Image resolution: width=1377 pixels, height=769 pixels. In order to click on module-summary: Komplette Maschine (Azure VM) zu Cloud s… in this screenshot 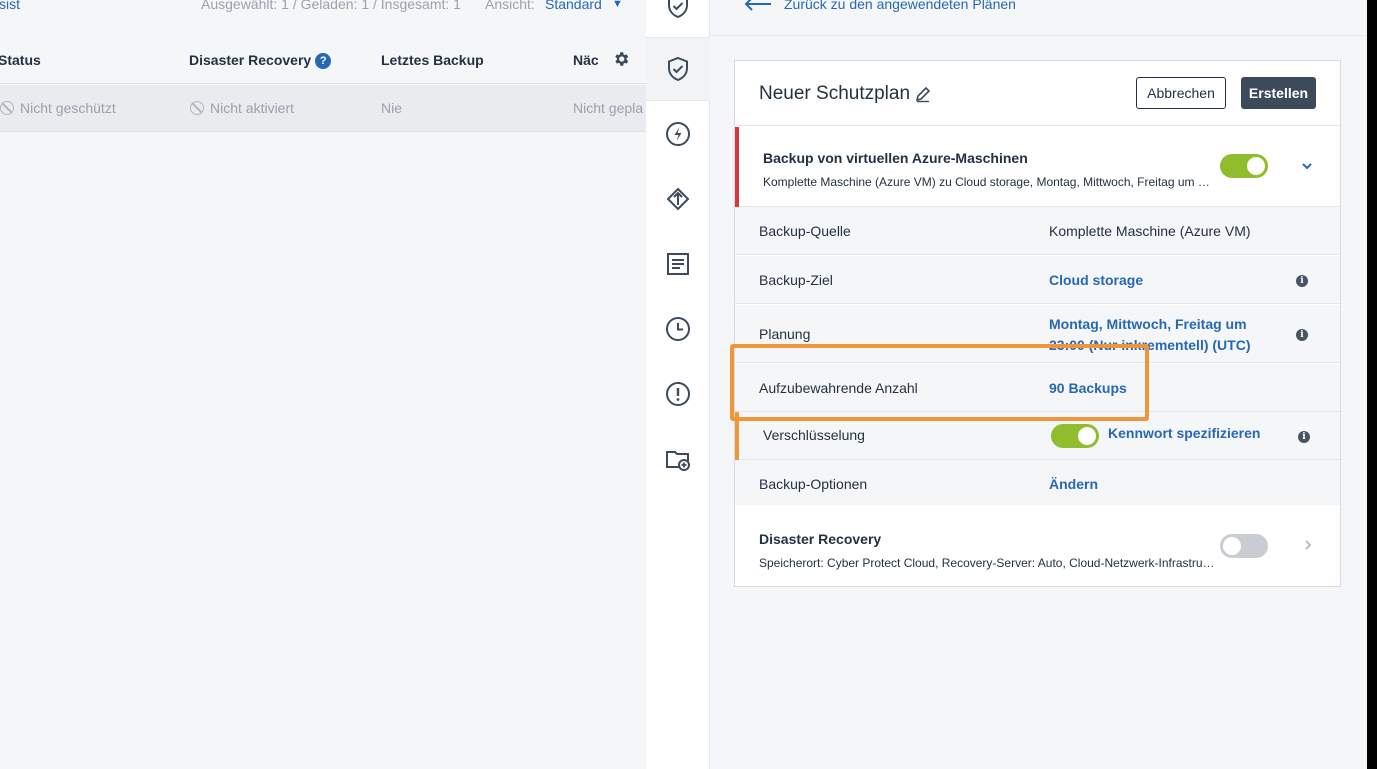, I will do `click(988, 182)`.